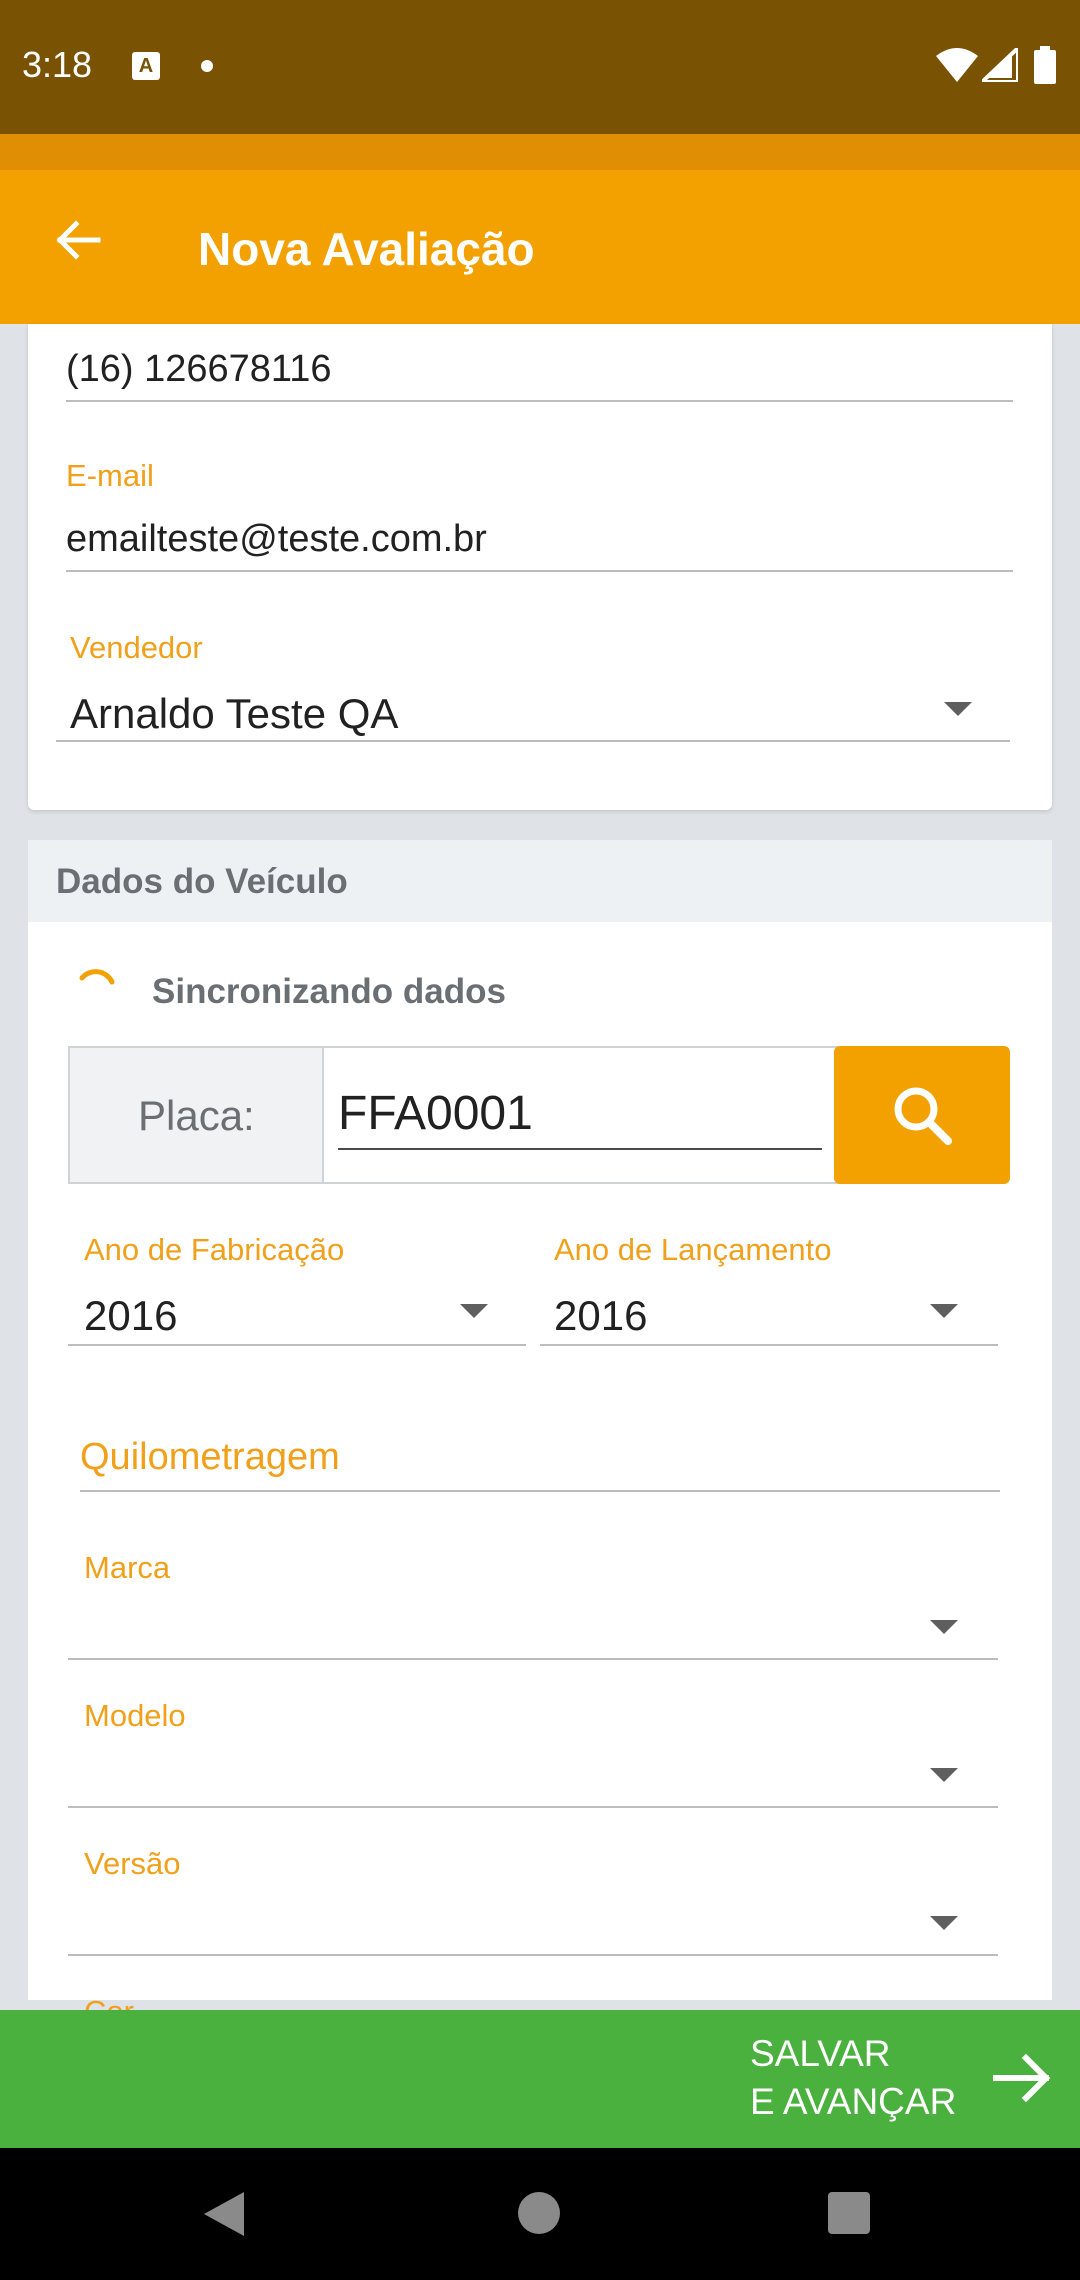 The width and height of the screenshot is (1080, 2280). What do you see at coordinates (110, 475) in the screenshot?
I see `email-label: E-mail` at bounding box center [110, 475].